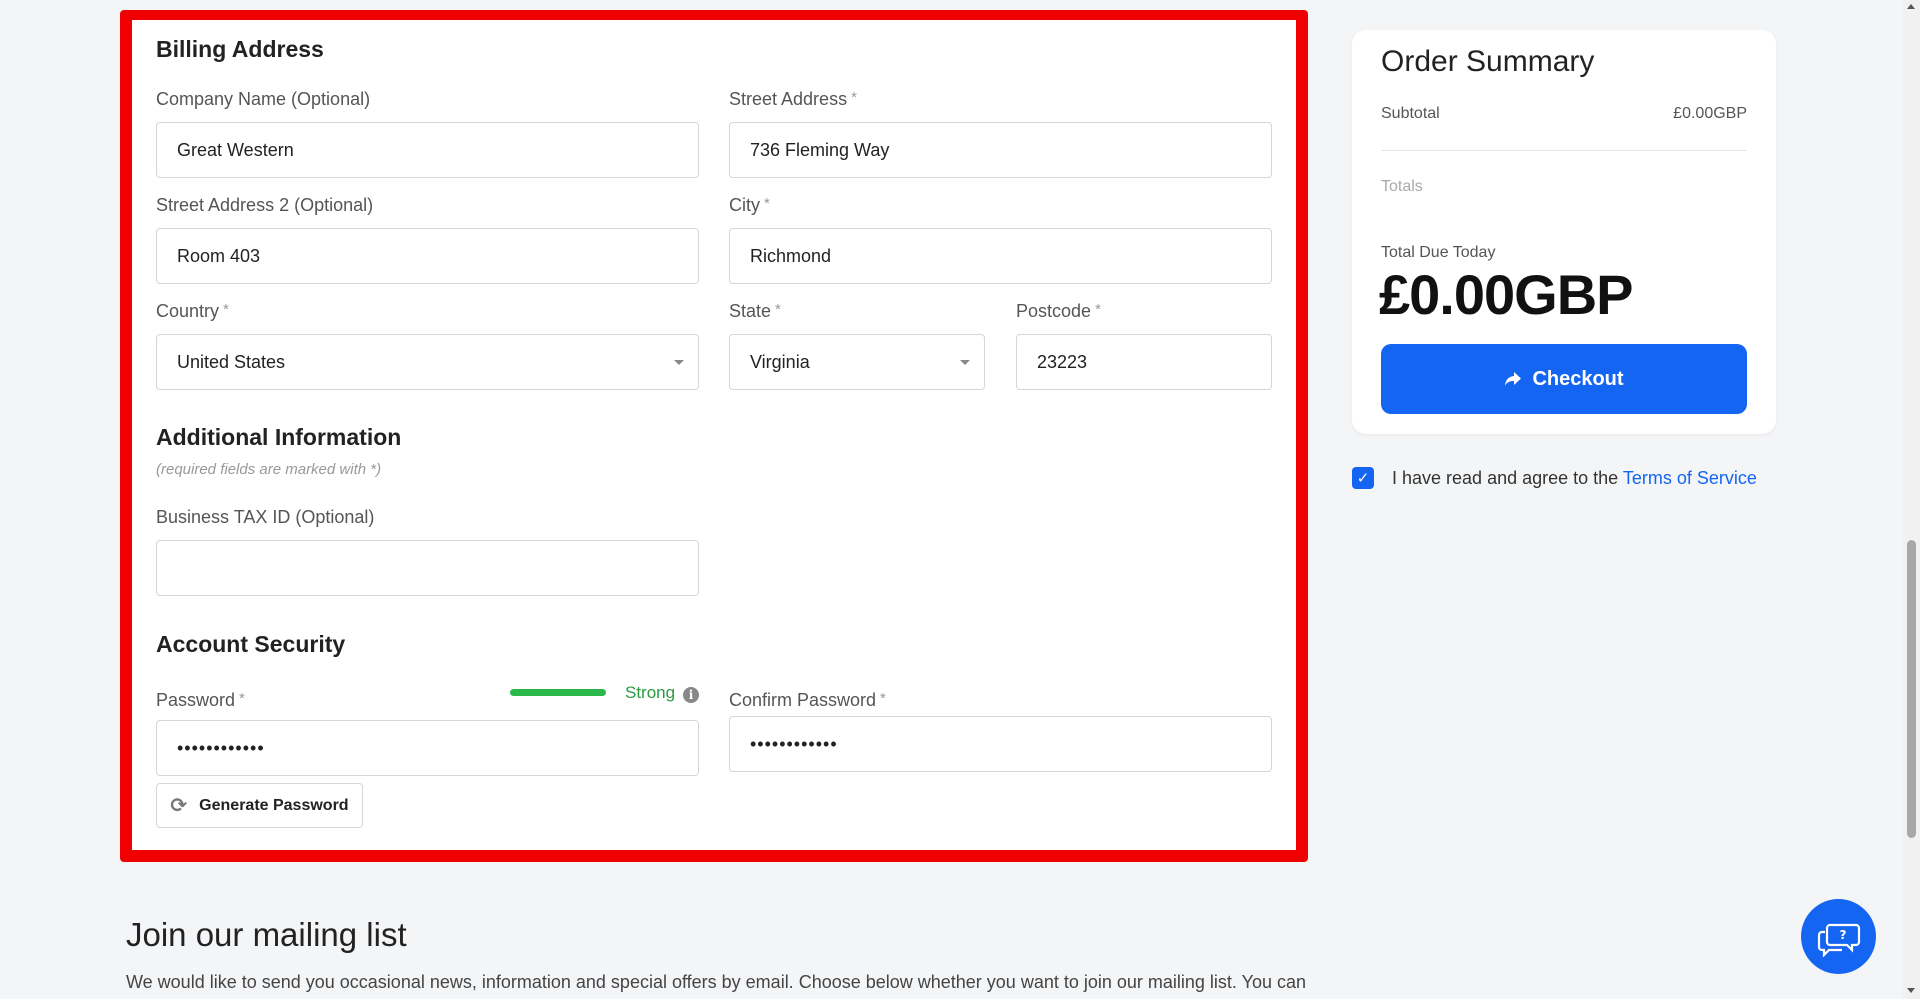 The width and height of the screenshot is (1920, 999). What do you see at coordinates (240, 49) in the screenshot?
I see `billing-address-title: Billing Address` at bounding box center [240, 49].